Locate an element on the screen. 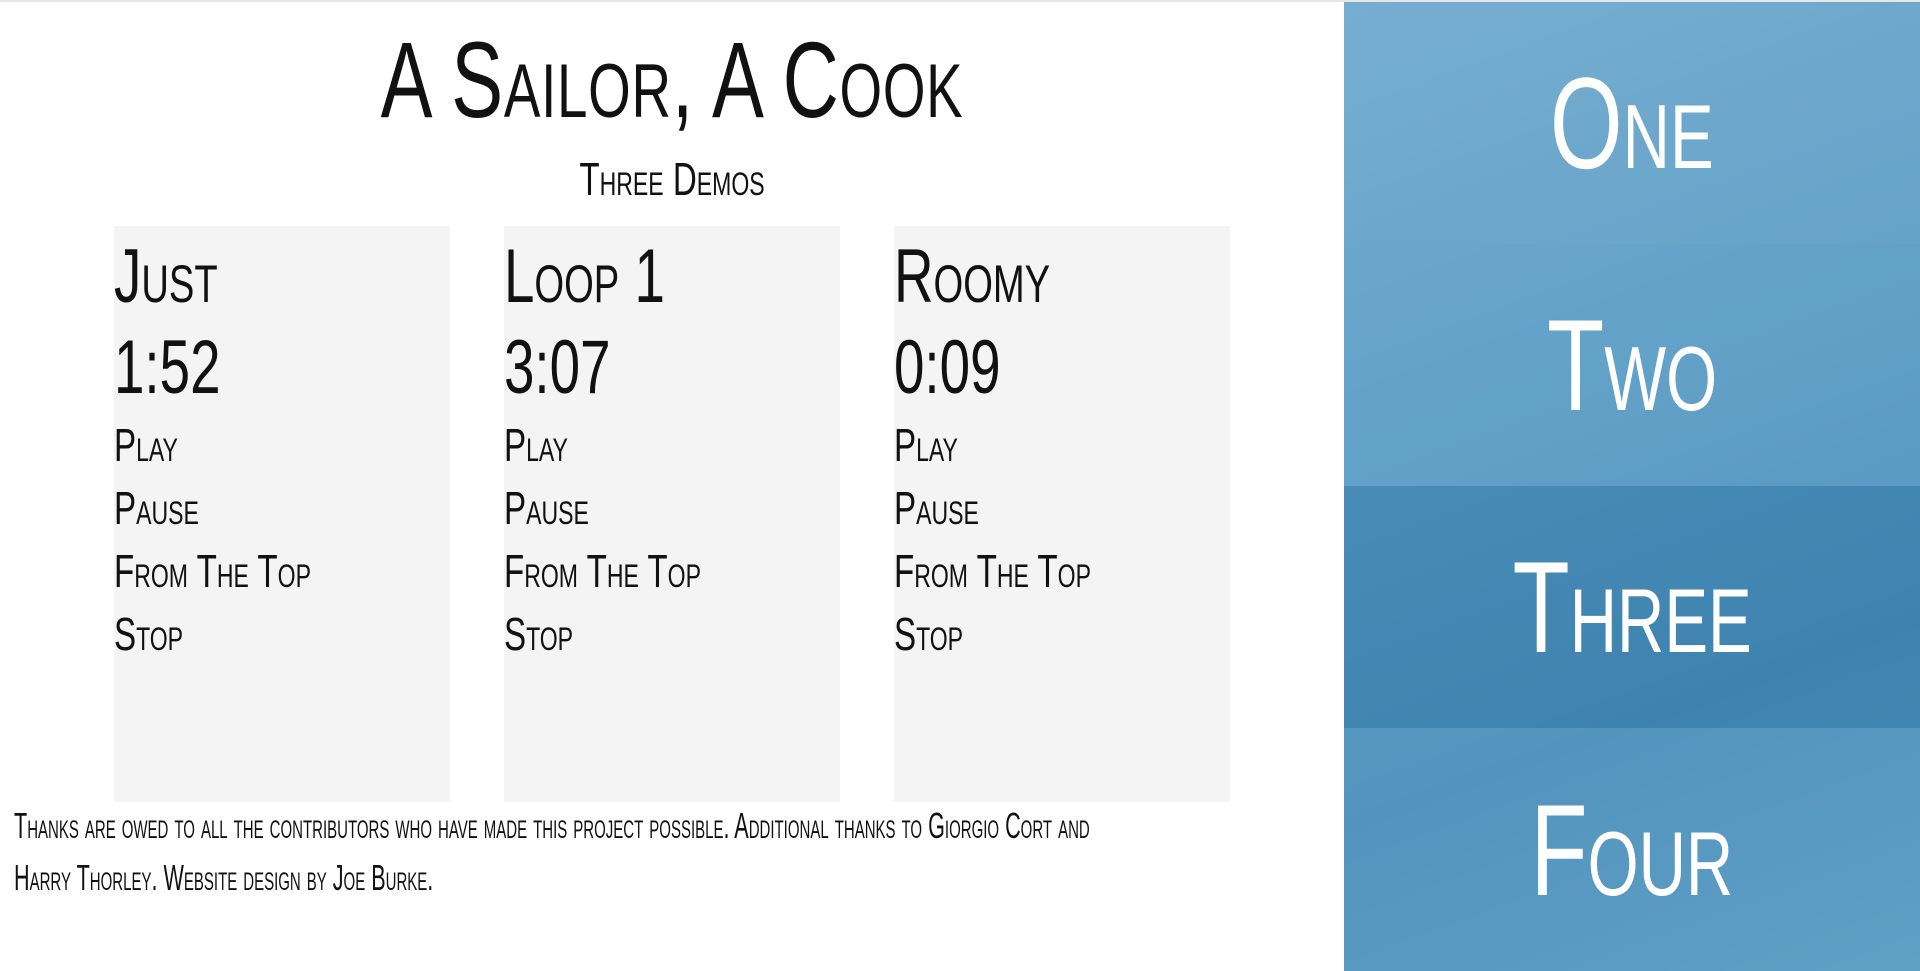 This screenshot has width=1920, height=971. nav-label: Three is located at coordinates (1632, 607).